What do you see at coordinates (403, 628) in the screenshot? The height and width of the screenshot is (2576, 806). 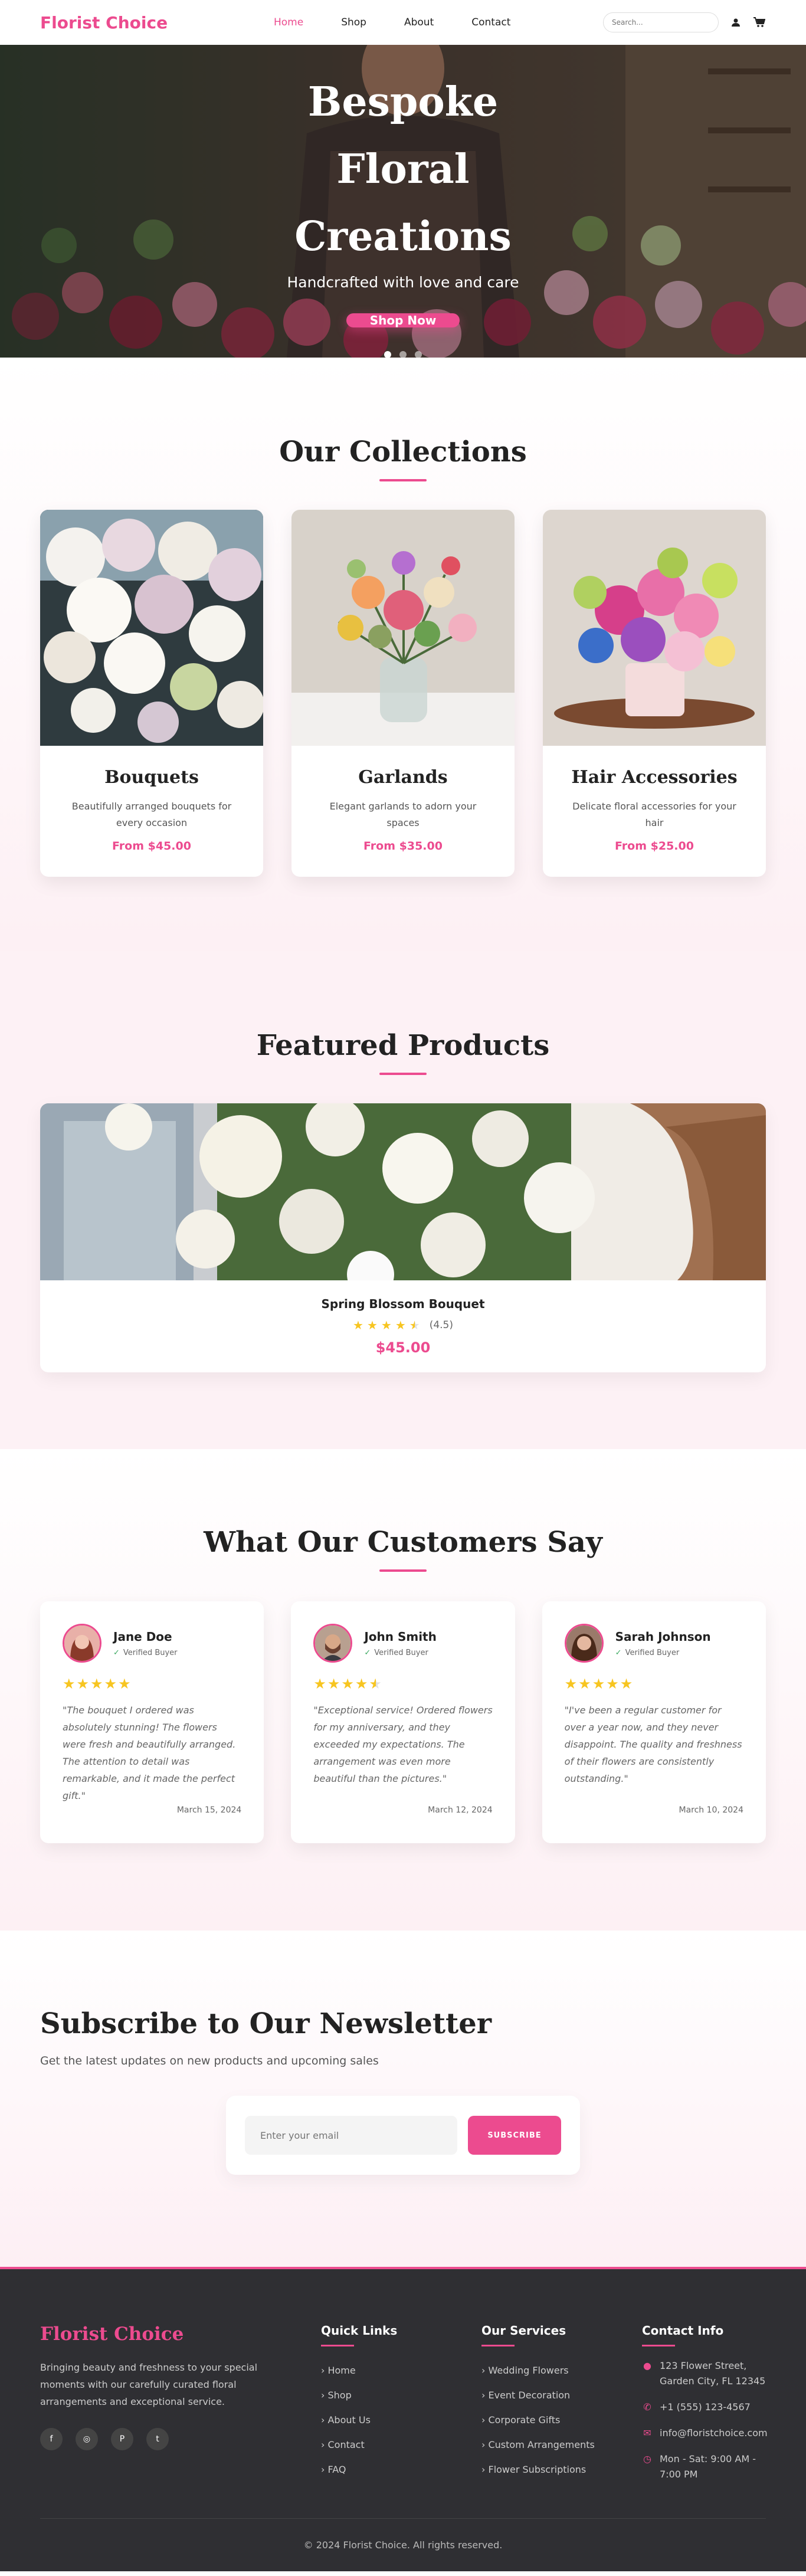 I see `garlands-image` at bounding box center [403, 628].